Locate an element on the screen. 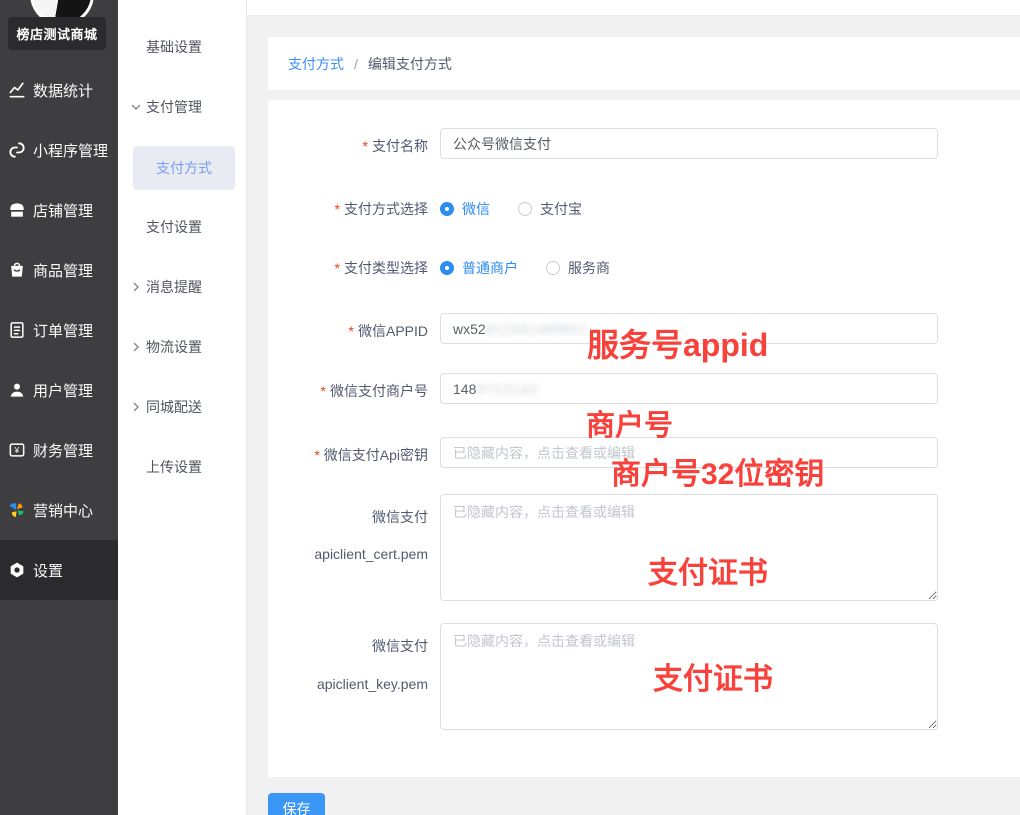  user-icon is located at coordinates (17, 390).